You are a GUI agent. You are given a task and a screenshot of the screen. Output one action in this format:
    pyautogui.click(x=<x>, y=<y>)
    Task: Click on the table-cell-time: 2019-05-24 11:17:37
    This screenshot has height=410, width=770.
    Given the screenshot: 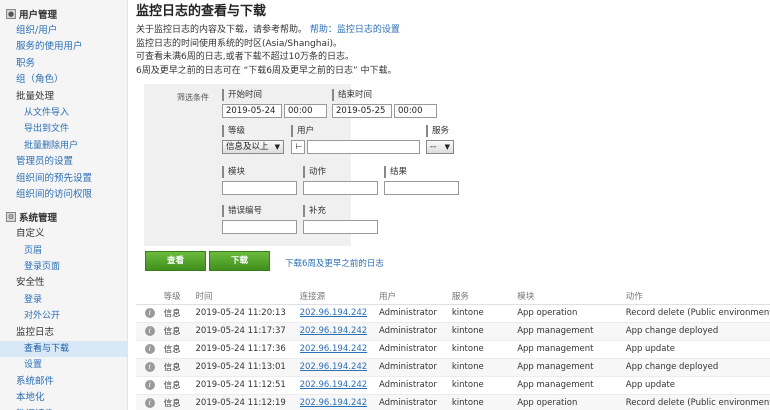 What is the action you would take?
    pyautogui.click(x=247, y=331)
    